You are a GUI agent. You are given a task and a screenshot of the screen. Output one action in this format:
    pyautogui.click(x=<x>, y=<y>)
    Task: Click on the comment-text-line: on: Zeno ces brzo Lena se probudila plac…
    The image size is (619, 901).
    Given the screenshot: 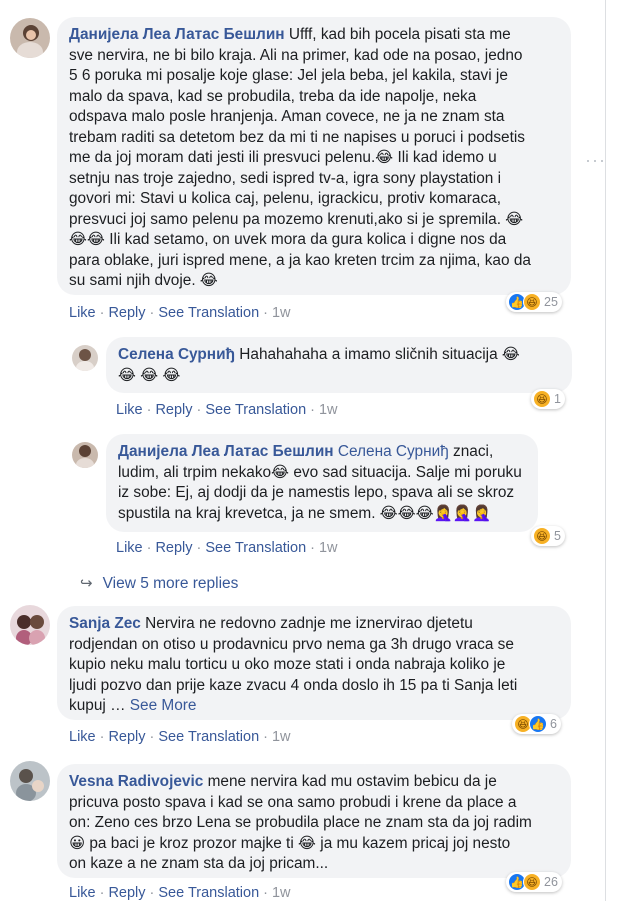 What is the action you would take?
    pyautogui.click(x=300, y=822)
    